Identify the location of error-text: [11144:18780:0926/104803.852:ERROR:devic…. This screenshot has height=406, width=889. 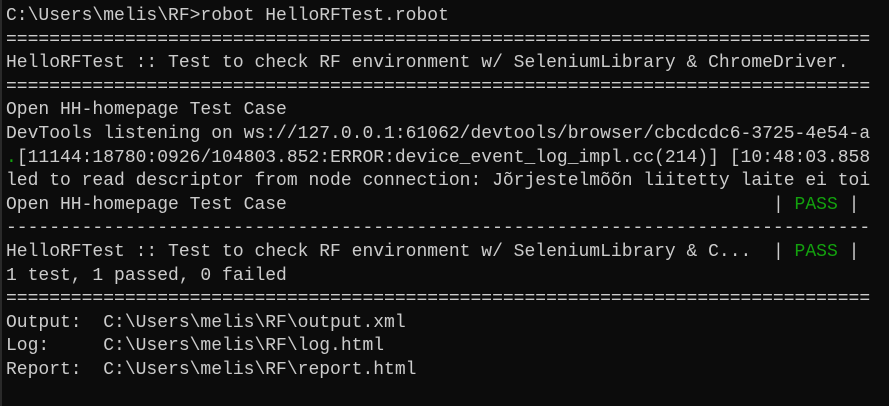
(443, 157).